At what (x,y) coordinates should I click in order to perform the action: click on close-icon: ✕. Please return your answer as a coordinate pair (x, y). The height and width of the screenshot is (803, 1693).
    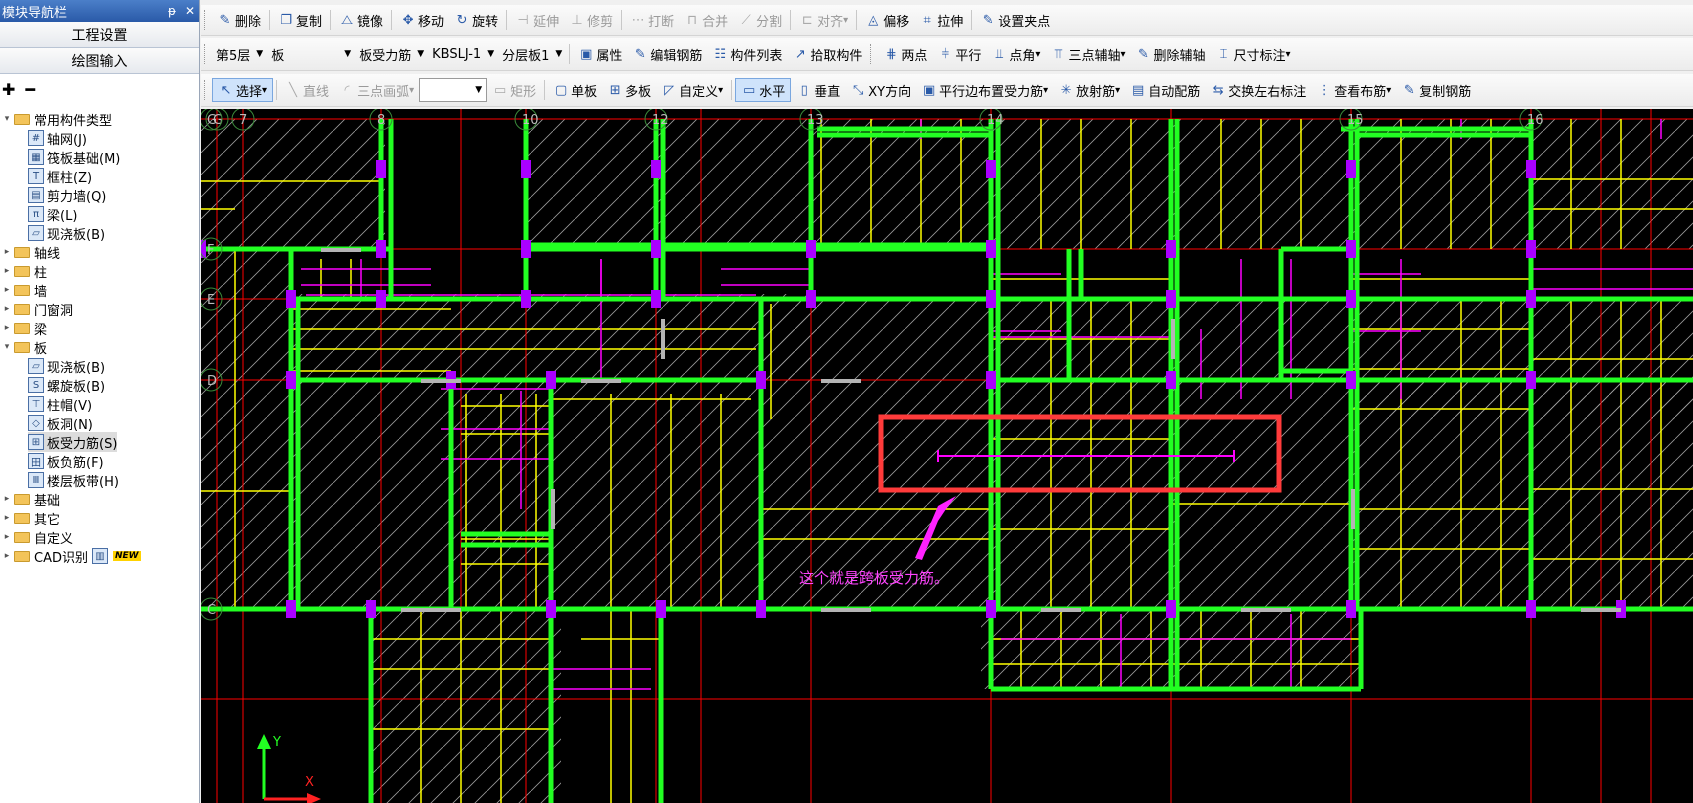
    Looking at the image, I should click on (190, 11).